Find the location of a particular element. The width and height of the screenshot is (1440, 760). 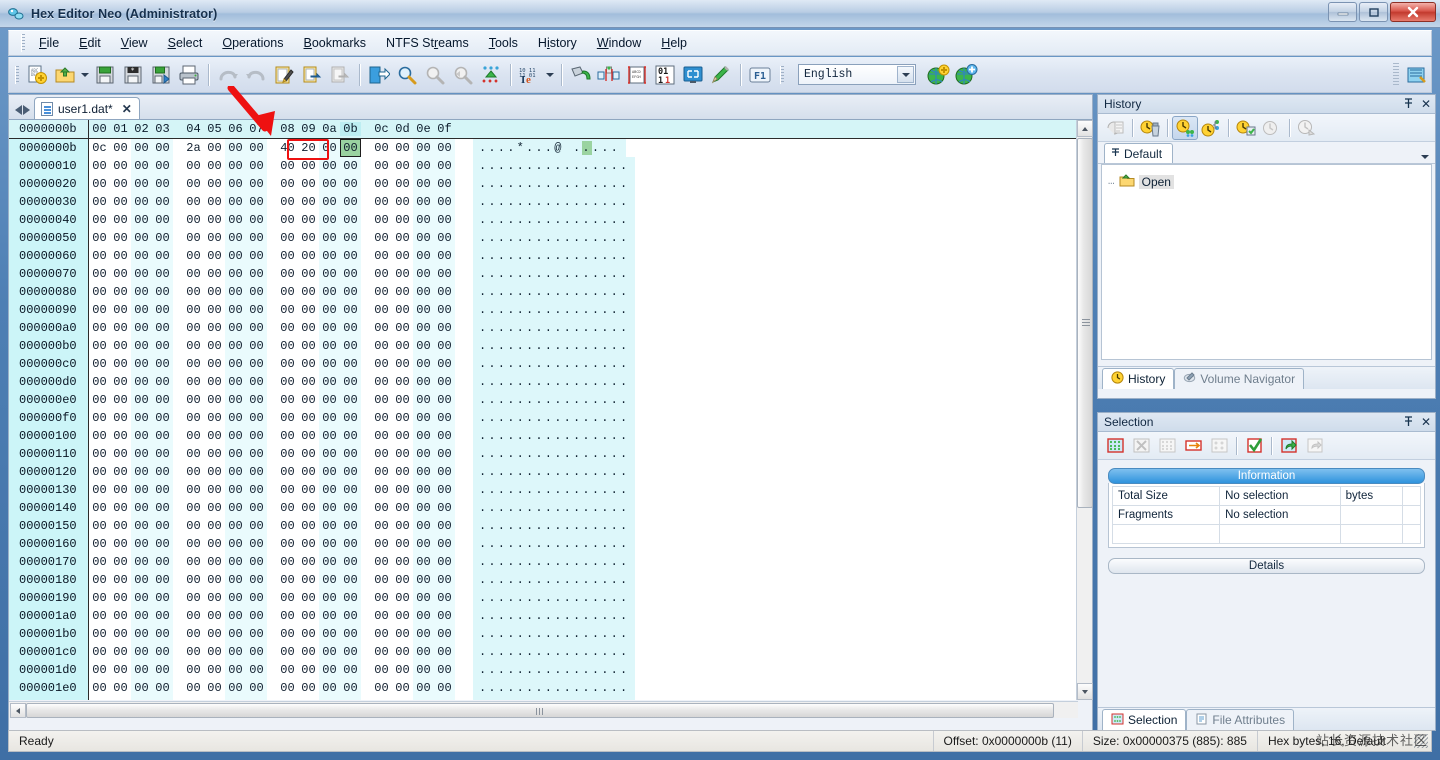

apply-selection-icon is located at coordinates (1254, 446).